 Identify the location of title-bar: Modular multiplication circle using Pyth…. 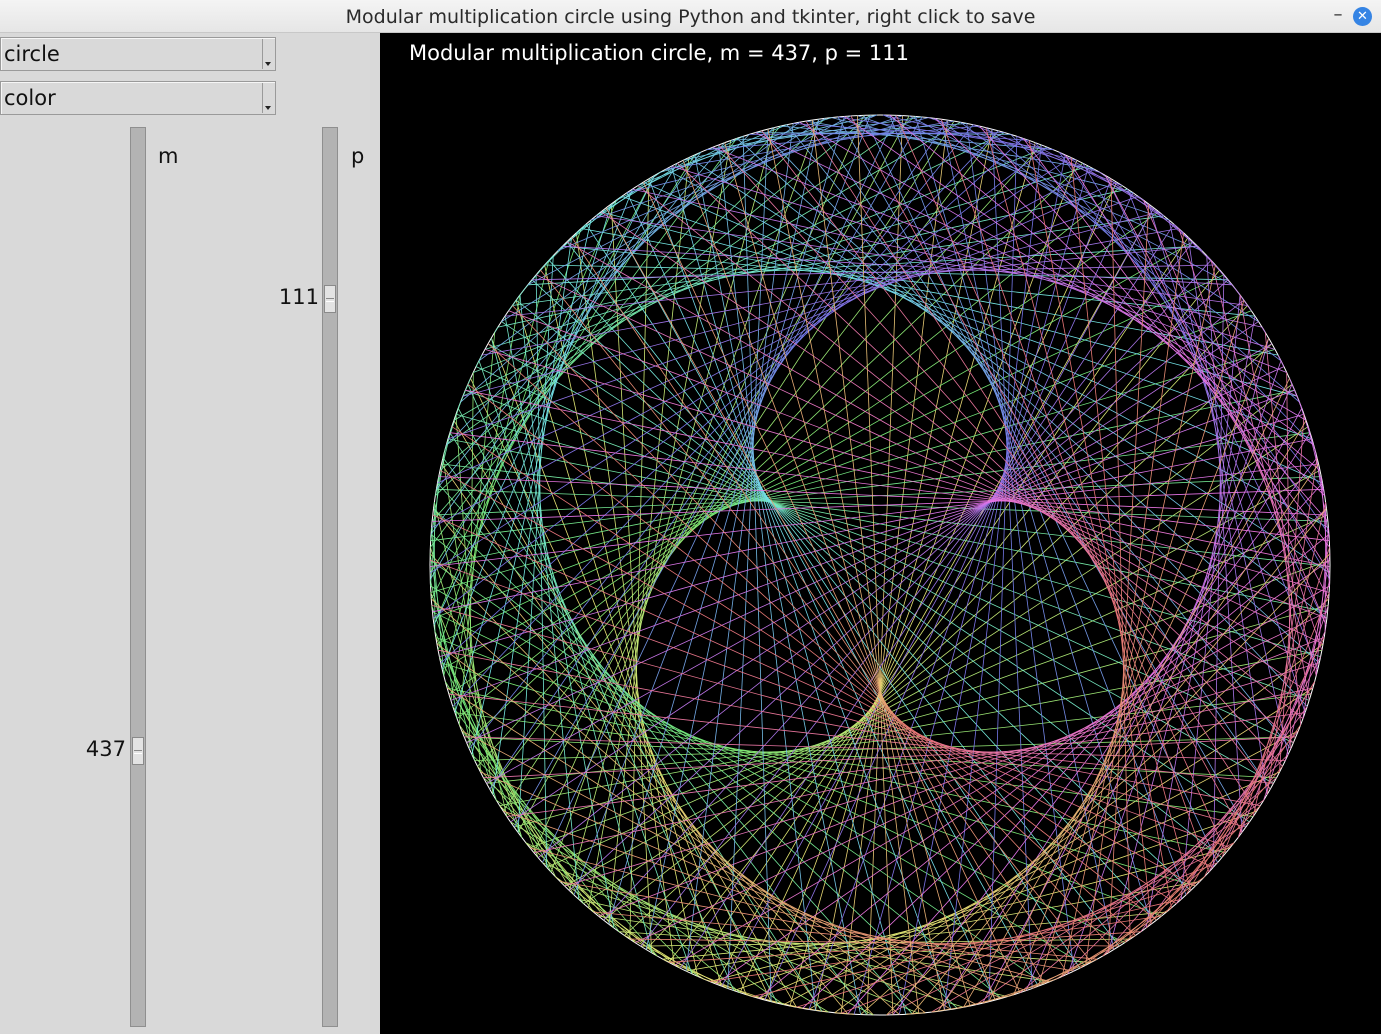
(690, 16).